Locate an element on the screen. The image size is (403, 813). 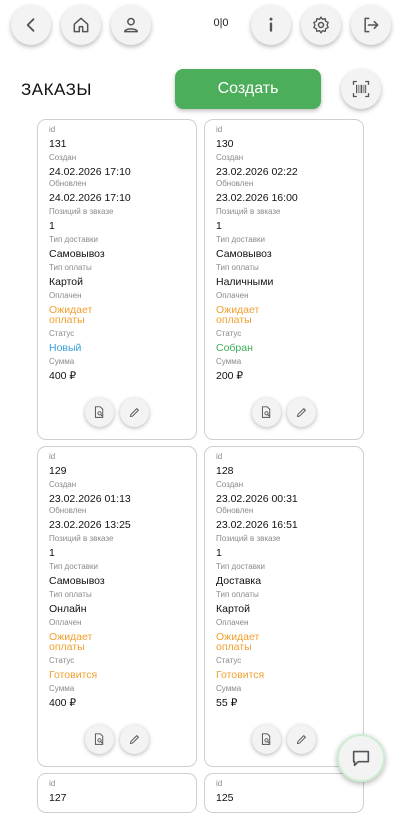
updated-value: 23.02.2026 16:51 is located at coordinates (257, 525).